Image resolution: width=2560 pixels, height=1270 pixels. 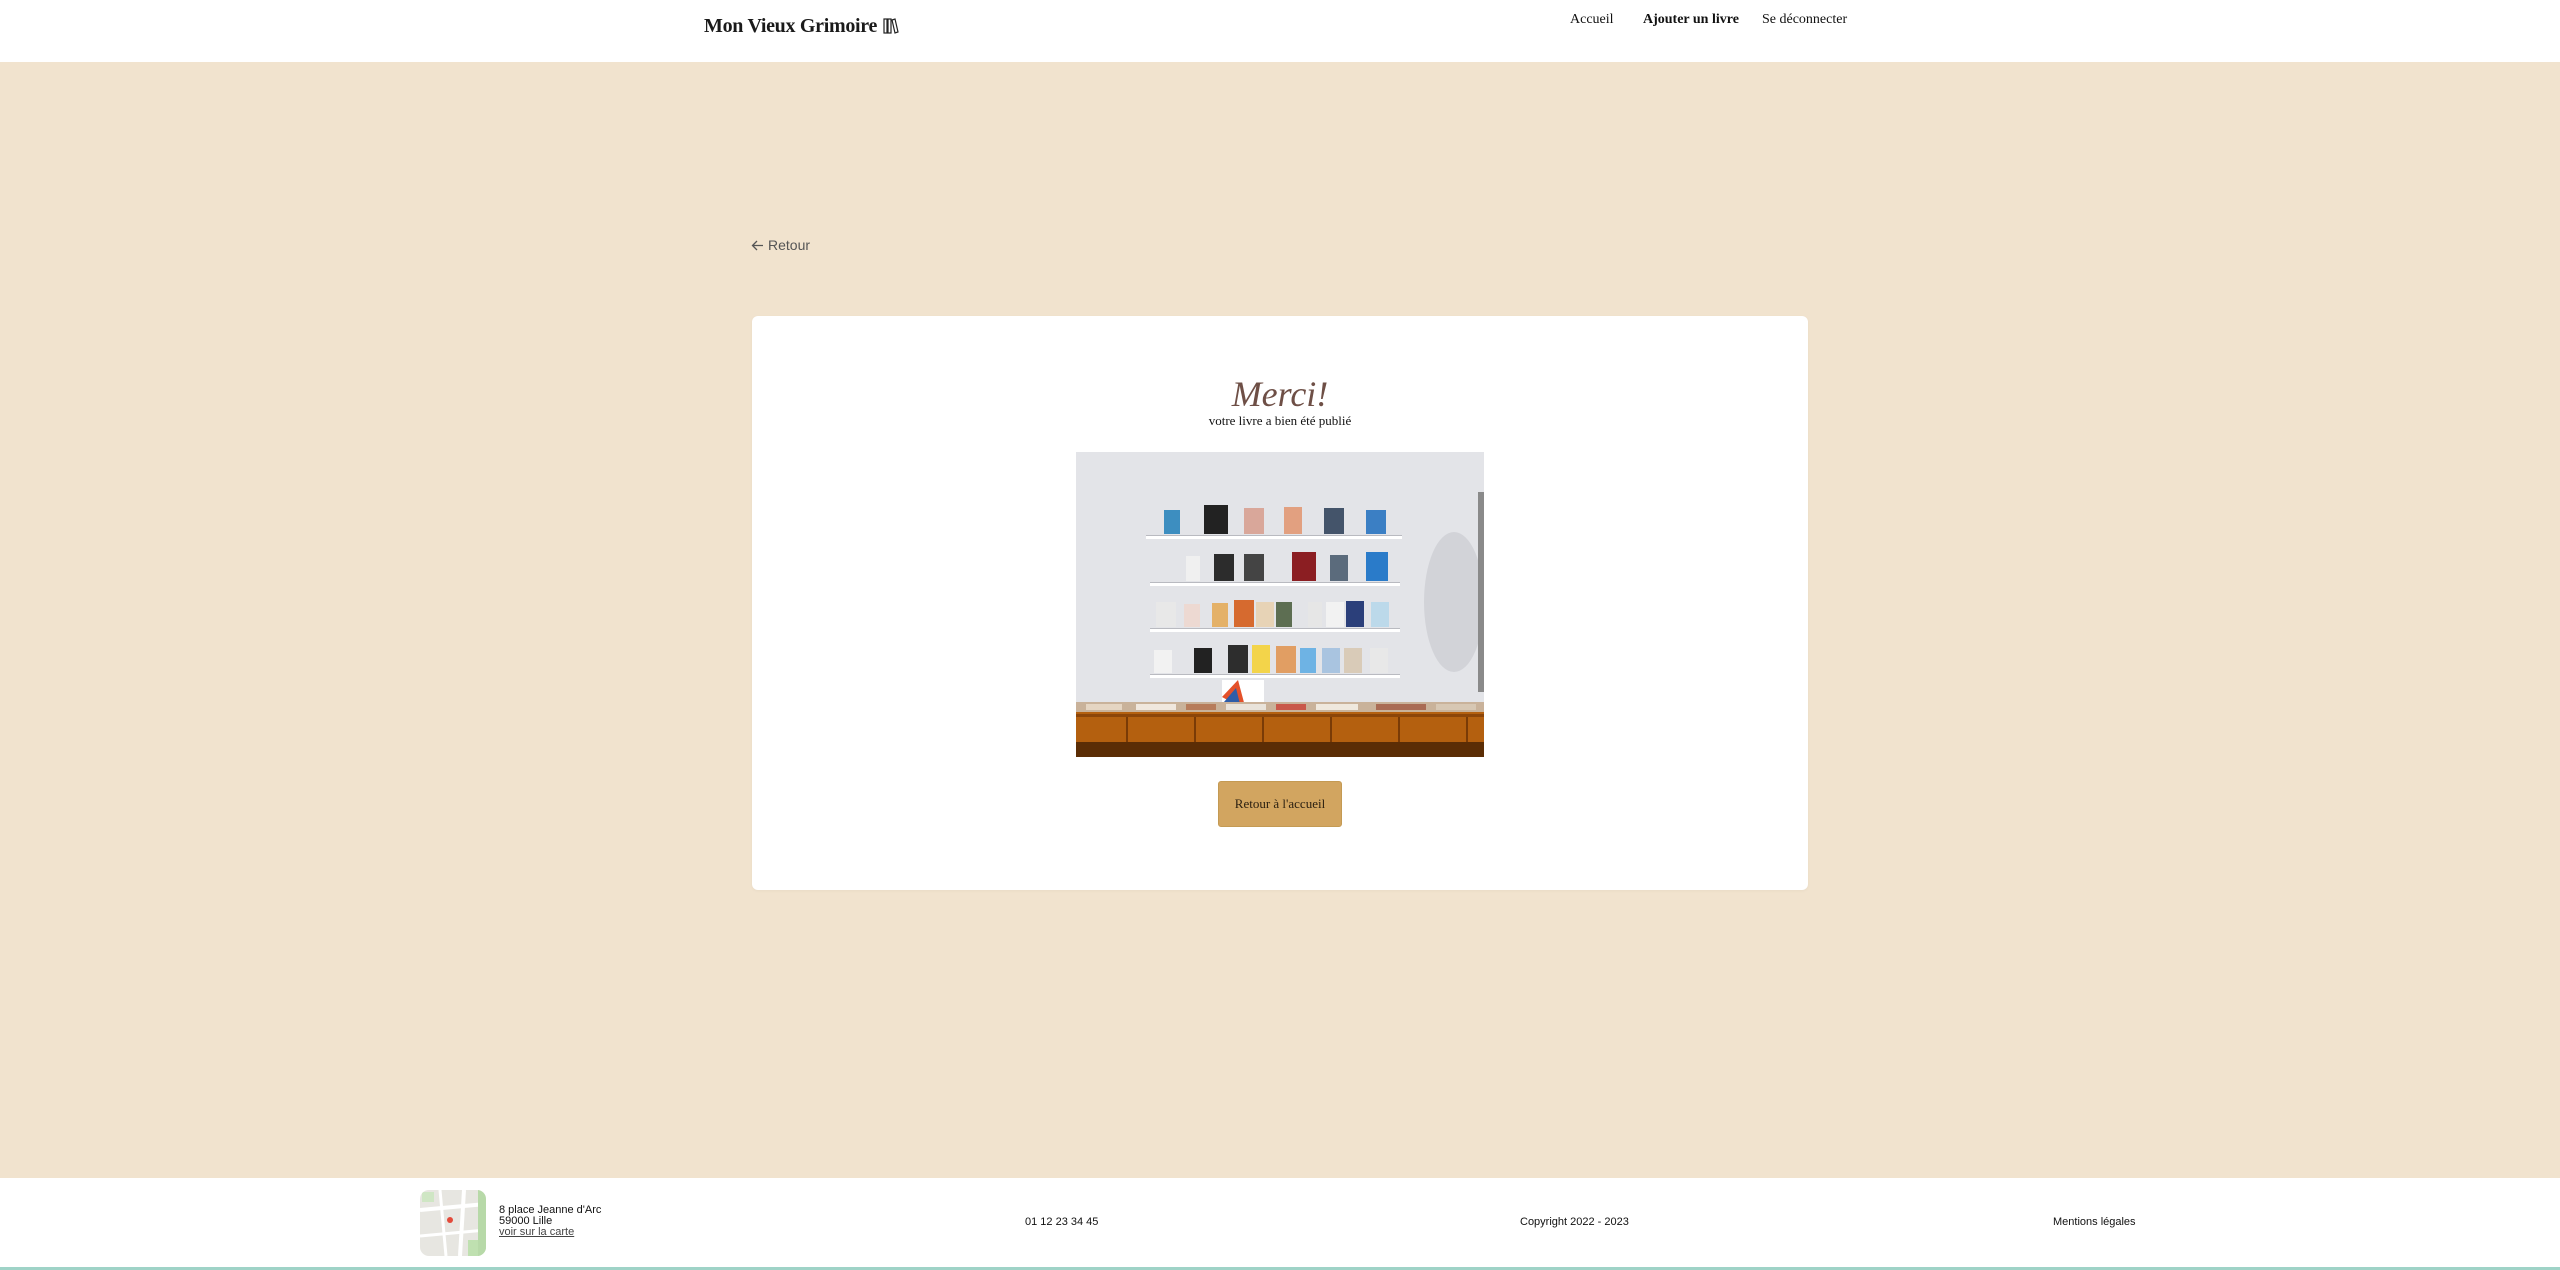 I want to click on confirmation-subtitle: votre livre a bien été publié, so click(x=1280, y=420).